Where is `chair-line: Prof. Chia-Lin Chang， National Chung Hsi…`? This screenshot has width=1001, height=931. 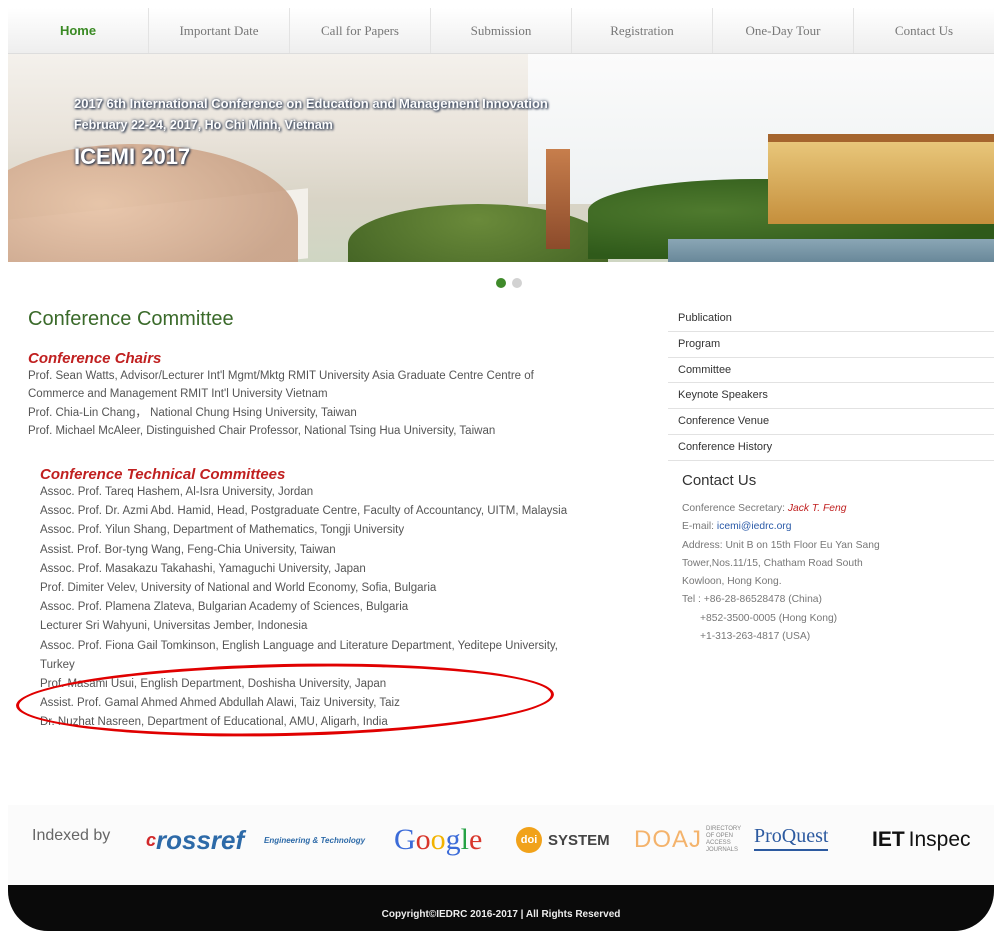 chair-line: Prof. Chia-Lin Chang， National Chung Hsi… is located at coordinates (192, 412).